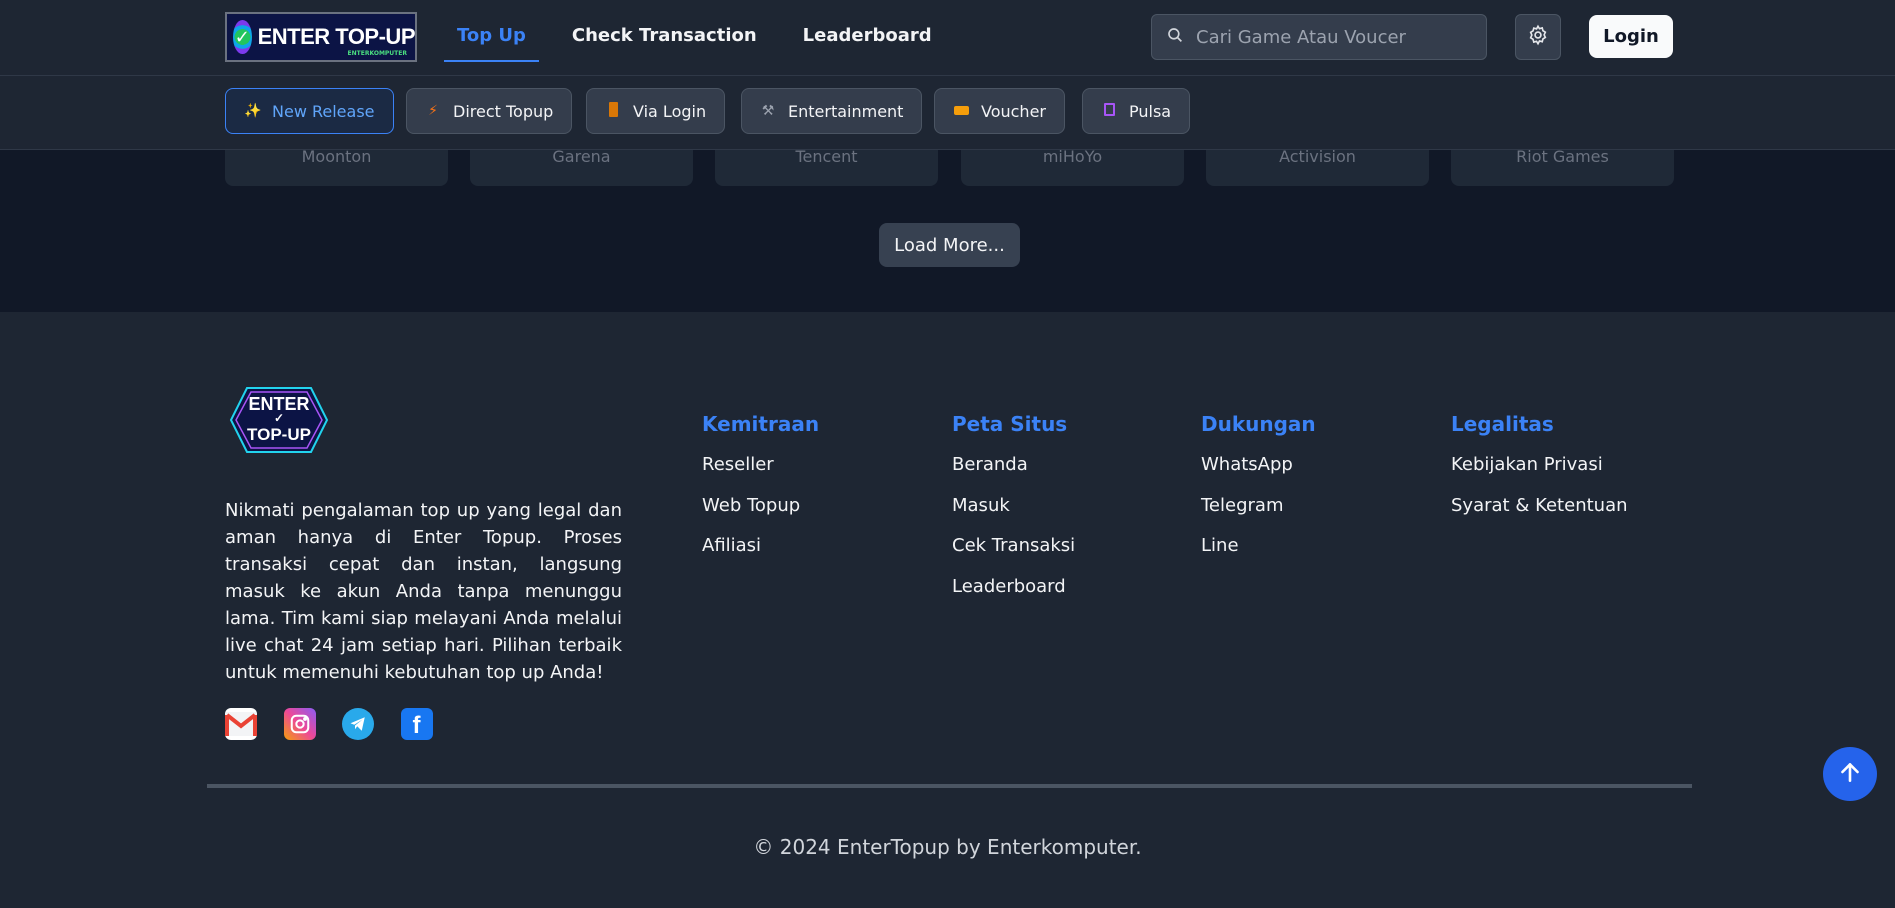  Describe the element at coordinates (1258, 514) in the screenshot. I see `footer-link-telegram: Telegram` at that location.